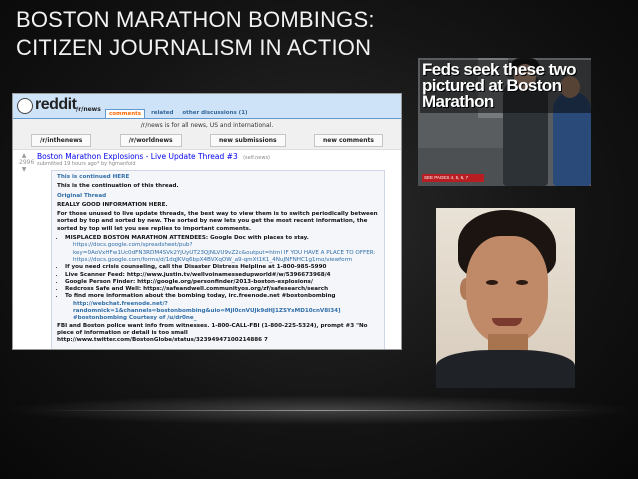 The image size is (638, 479). I want to click on reddit-tabs: comments related other discussions (1), so click(178, 113).